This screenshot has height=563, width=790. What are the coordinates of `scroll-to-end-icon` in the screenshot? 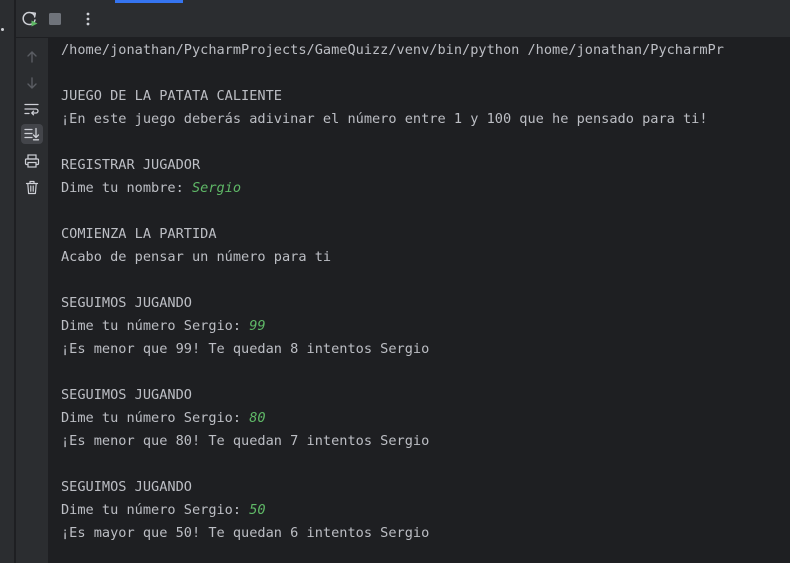 It's located at (32, 134).